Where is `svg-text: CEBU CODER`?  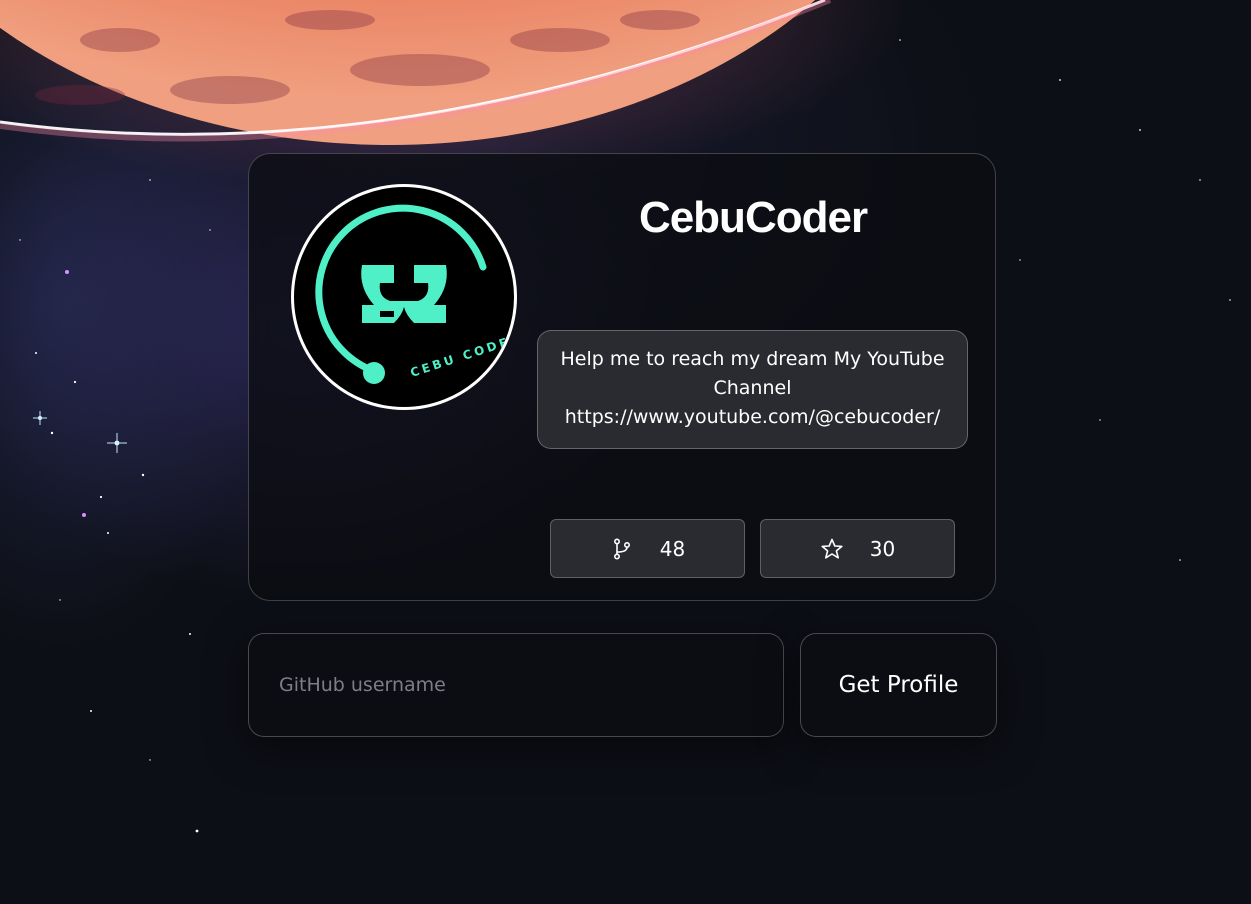 svg-text: CEBU CODER is located at coordinates (461, 355).